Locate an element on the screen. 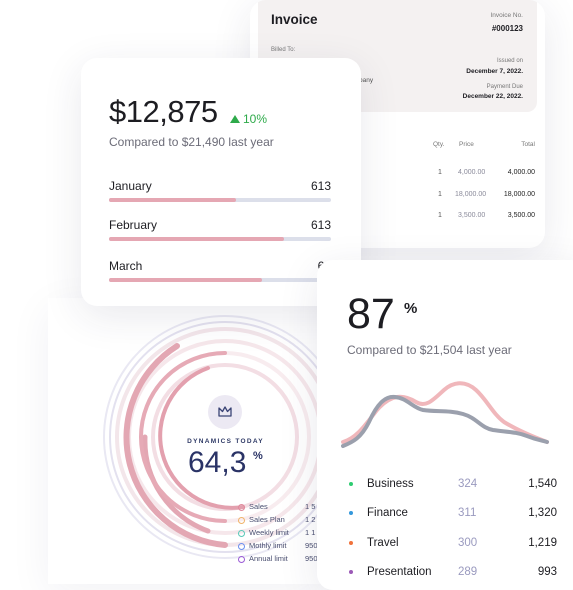 The width and height of the screenshot is (573, 590). category-name: Presentation is located at coordinates (399, 572).